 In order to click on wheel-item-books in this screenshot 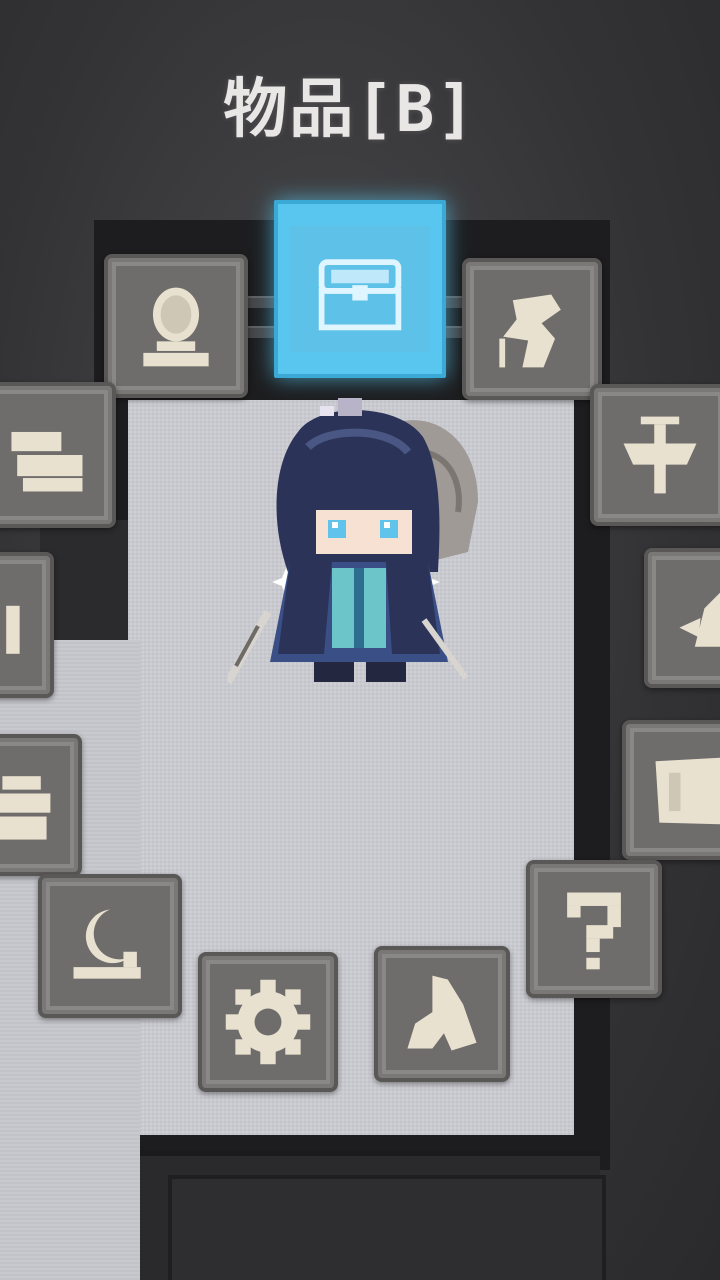, I will do `click(58, 455)`.